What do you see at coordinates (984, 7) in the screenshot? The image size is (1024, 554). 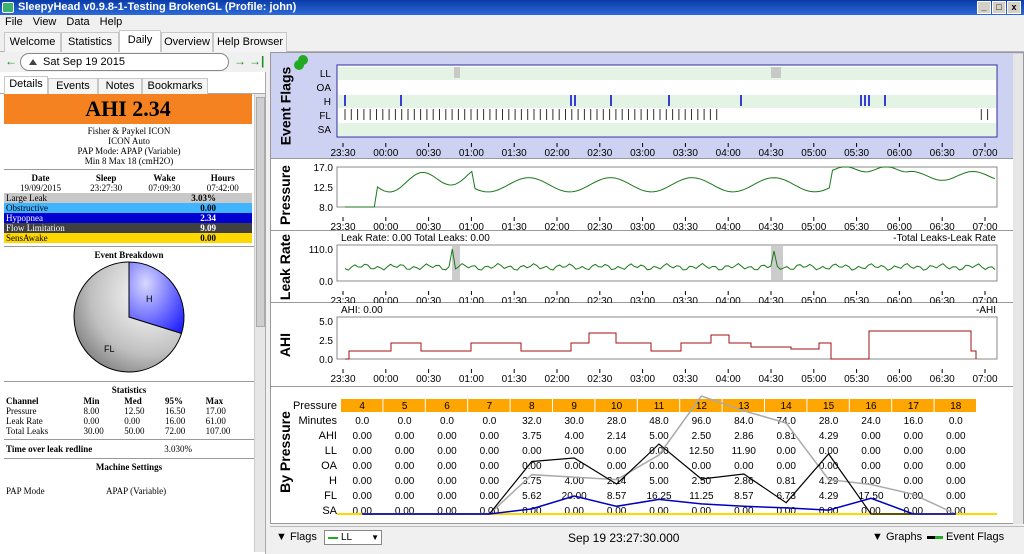 I see `minimize-button: _` at bounding box center [984, 7].